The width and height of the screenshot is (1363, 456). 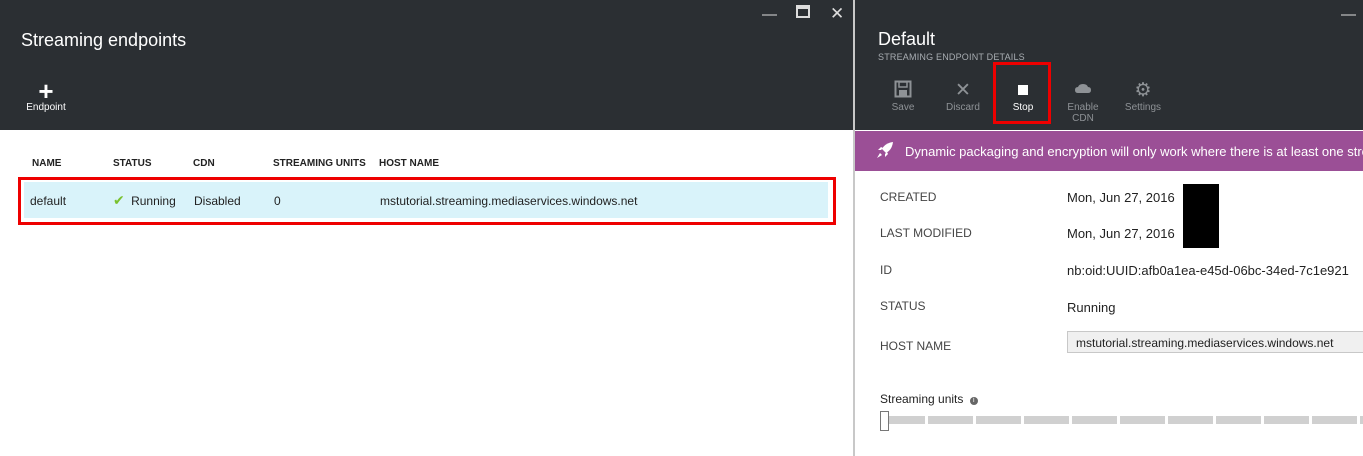 I want to click on rocket-icon, so click(x=885, y=152).